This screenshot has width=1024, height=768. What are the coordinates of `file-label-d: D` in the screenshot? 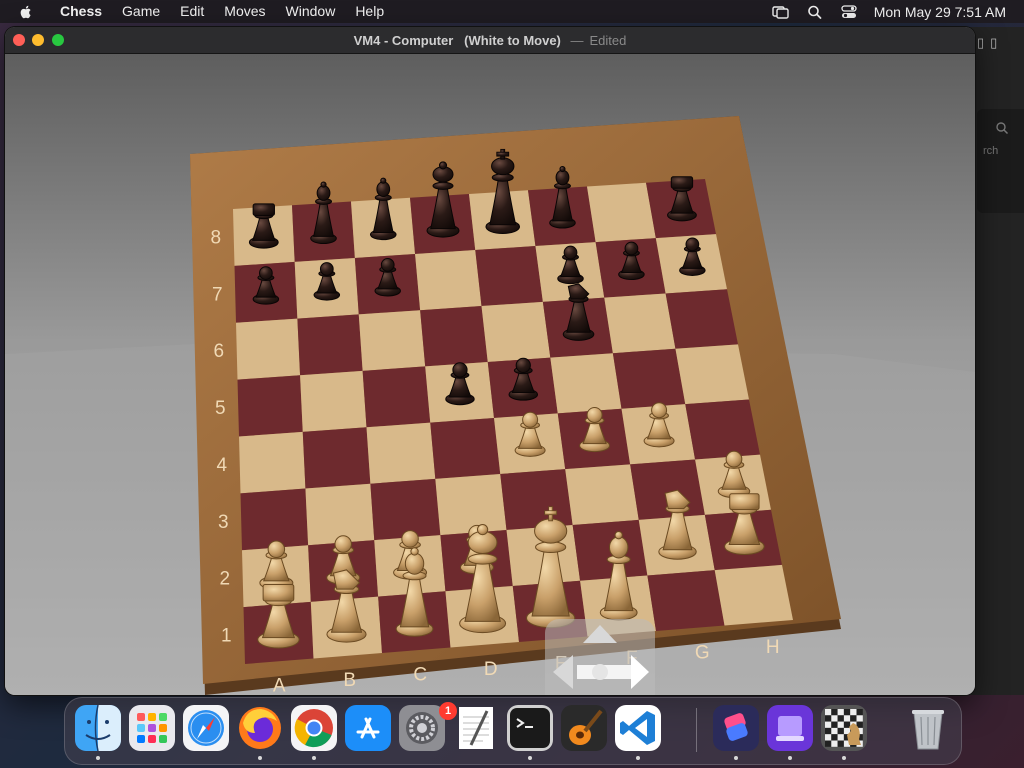 It's located at (491, 669).